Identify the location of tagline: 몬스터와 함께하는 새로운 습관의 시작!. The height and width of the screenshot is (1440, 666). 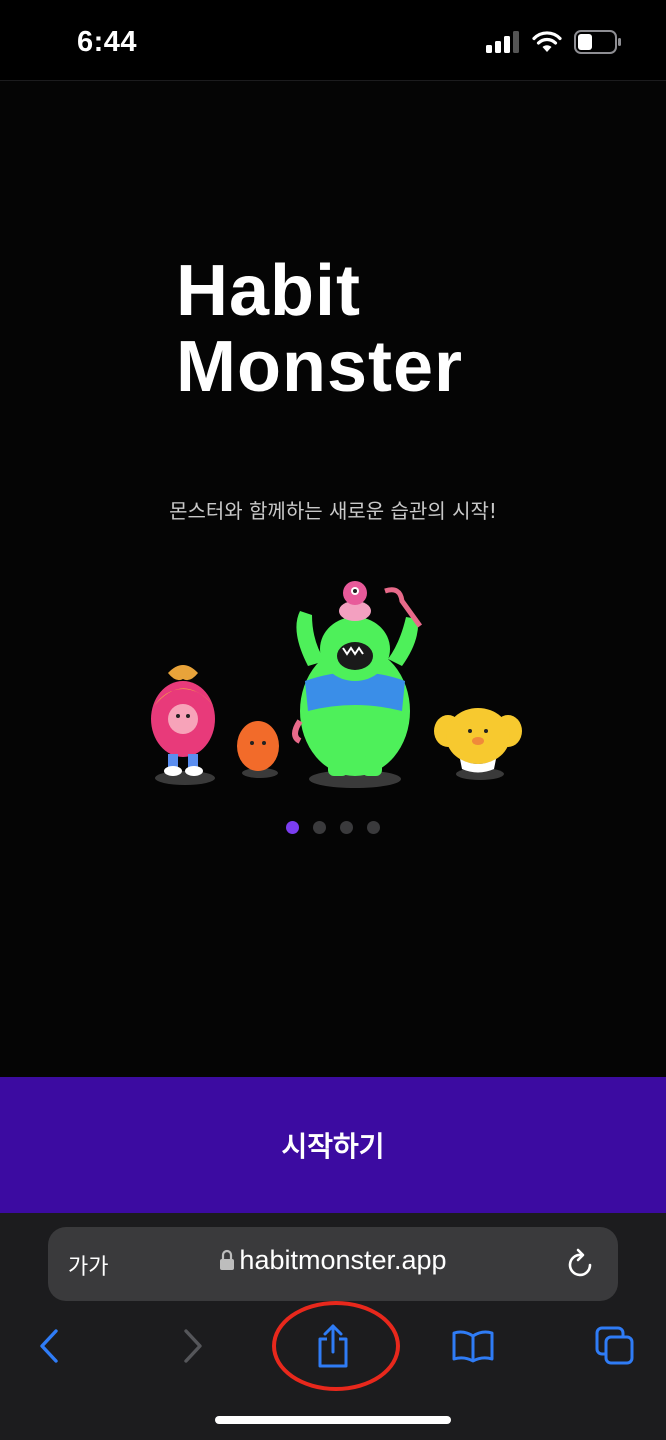
(333, 511).